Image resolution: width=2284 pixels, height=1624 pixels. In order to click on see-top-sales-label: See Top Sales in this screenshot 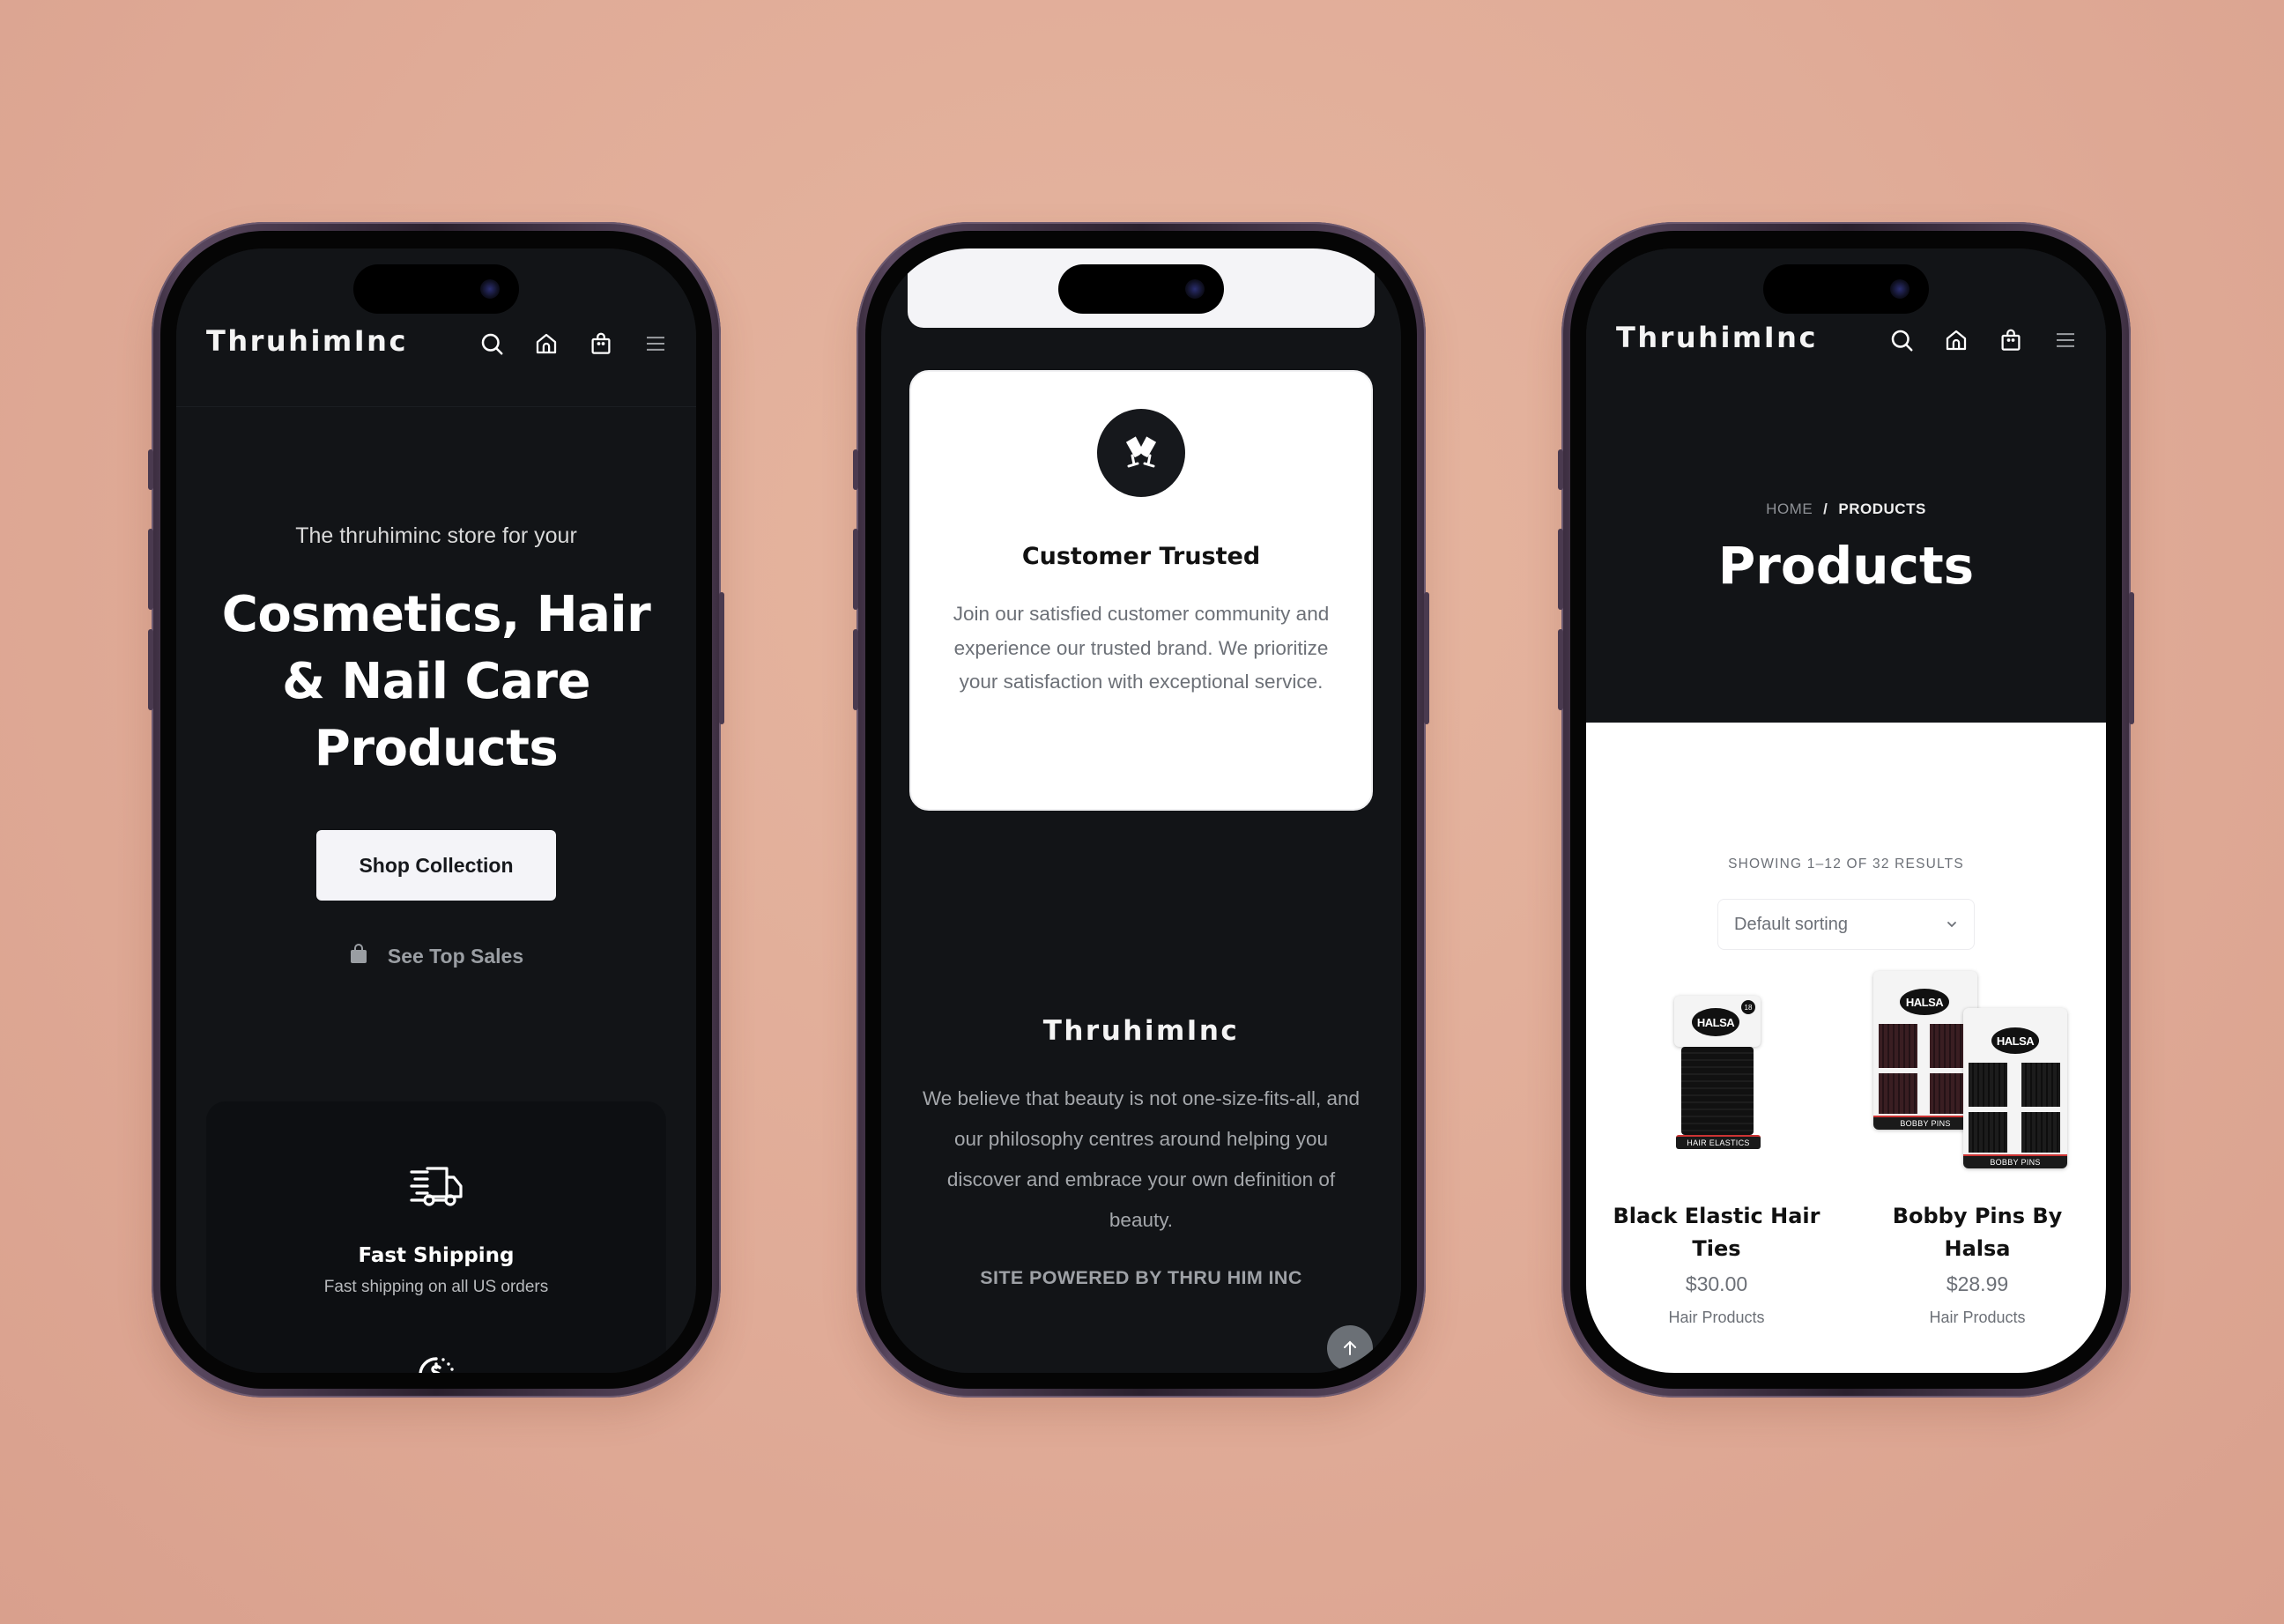, I will do `click(456, 956)`.